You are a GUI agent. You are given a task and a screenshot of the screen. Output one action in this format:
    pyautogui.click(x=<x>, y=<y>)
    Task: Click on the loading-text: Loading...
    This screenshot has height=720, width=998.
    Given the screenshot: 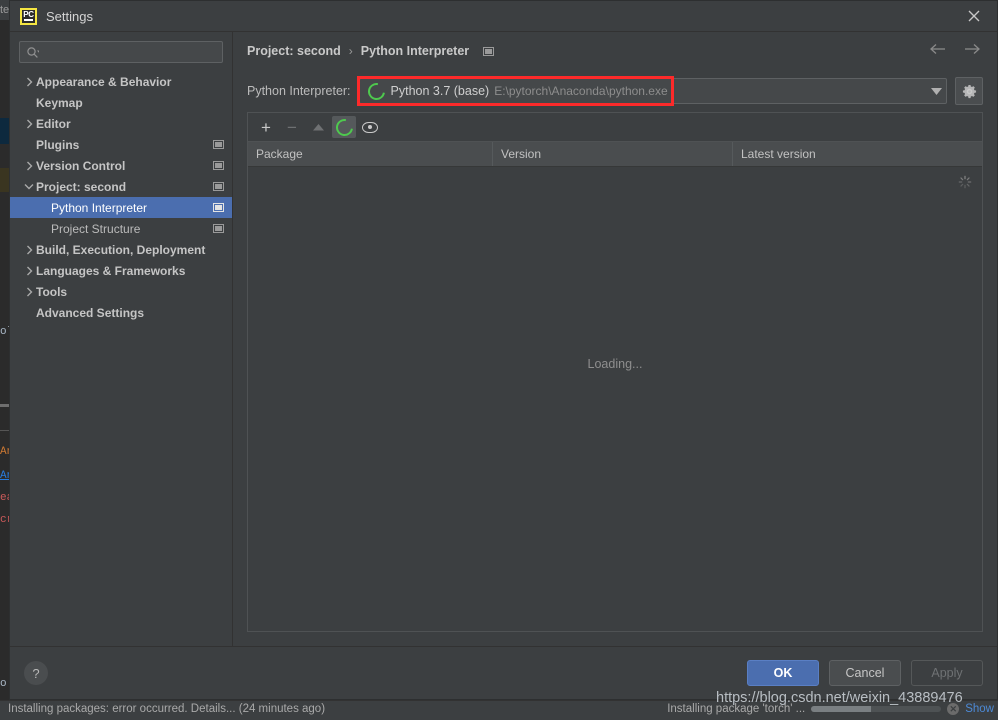 What is the action you would take?
    pyautogui.click(x=615, y=364)
    